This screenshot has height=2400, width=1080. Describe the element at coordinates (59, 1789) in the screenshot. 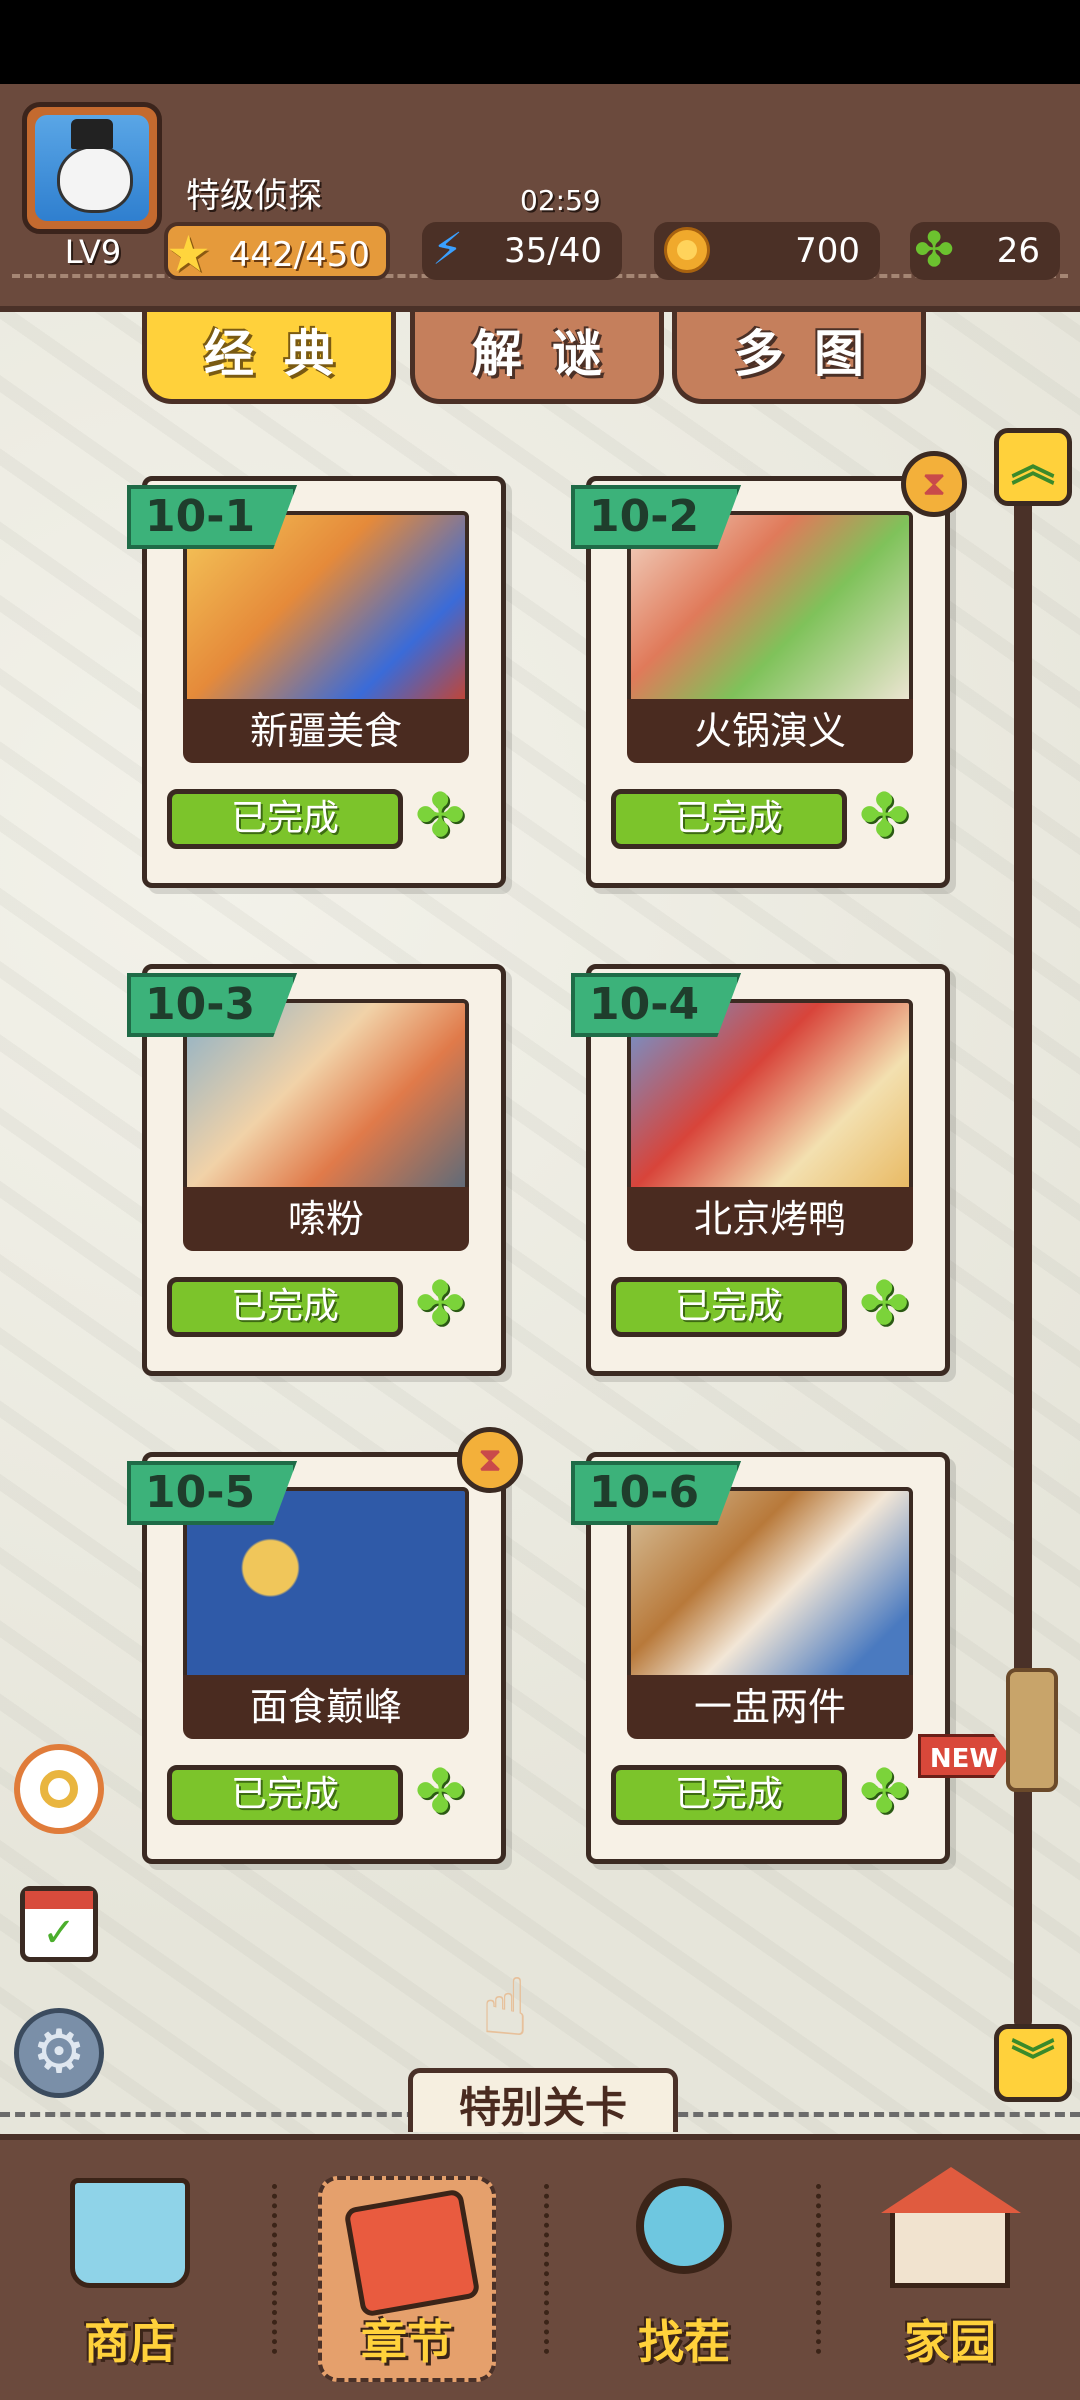

I see `lifebuoy-icon` at that location.